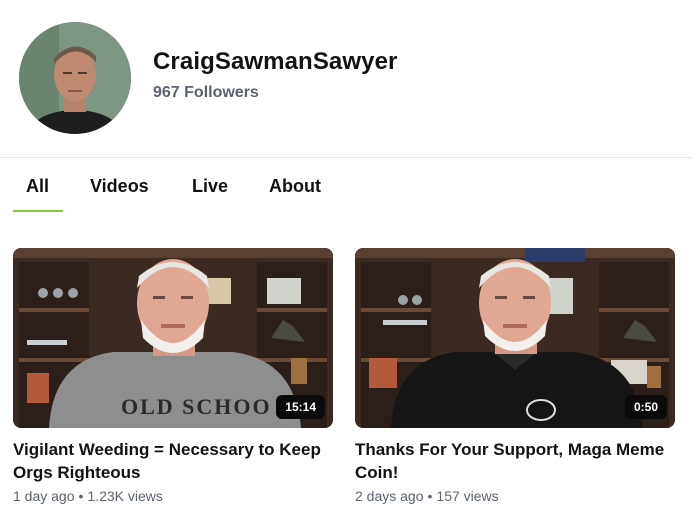  I want to click on channel-tabs: All Videos Live About, so click(346, 185).